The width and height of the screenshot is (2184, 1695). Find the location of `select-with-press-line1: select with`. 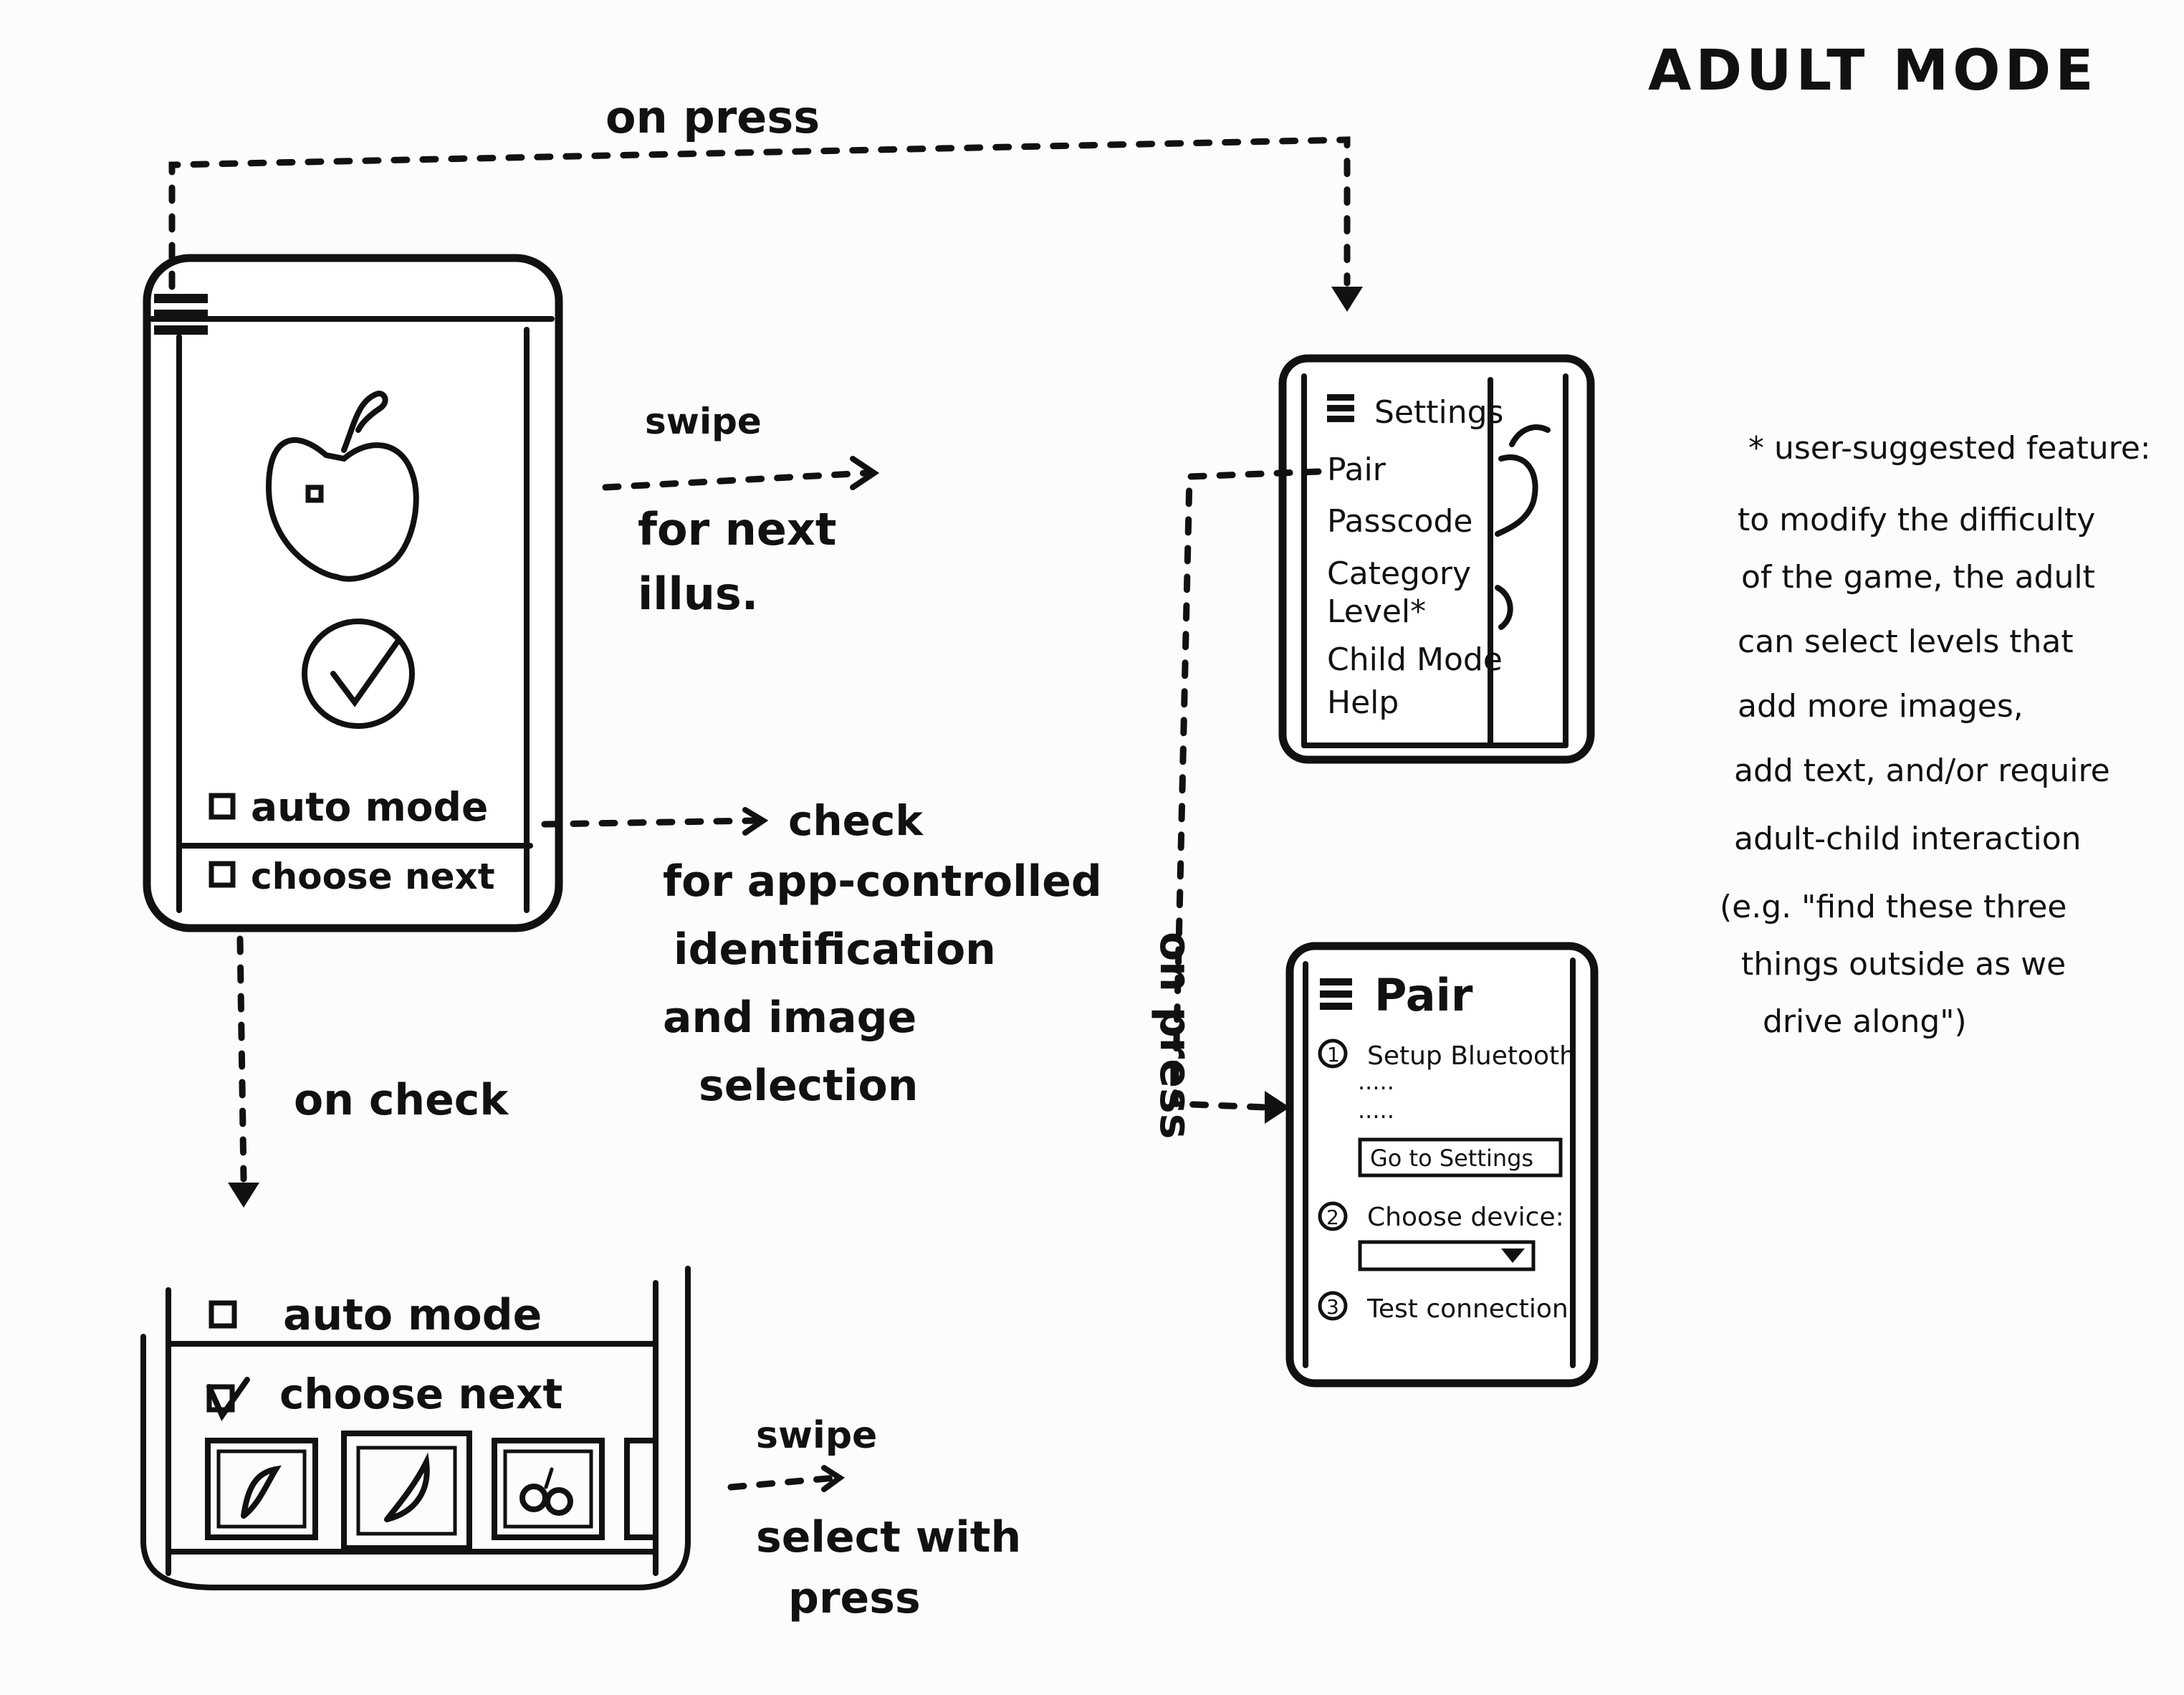

select-with-press-line1: select with is located at coordinates (888, 1537).